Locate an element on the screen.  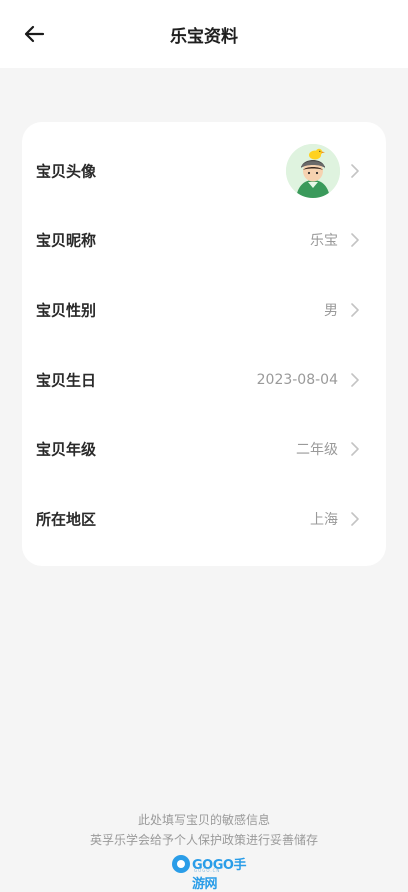
footer-note-line-1: 此处填写宝贝的敏感信息 is located at coordinates (203, 820).